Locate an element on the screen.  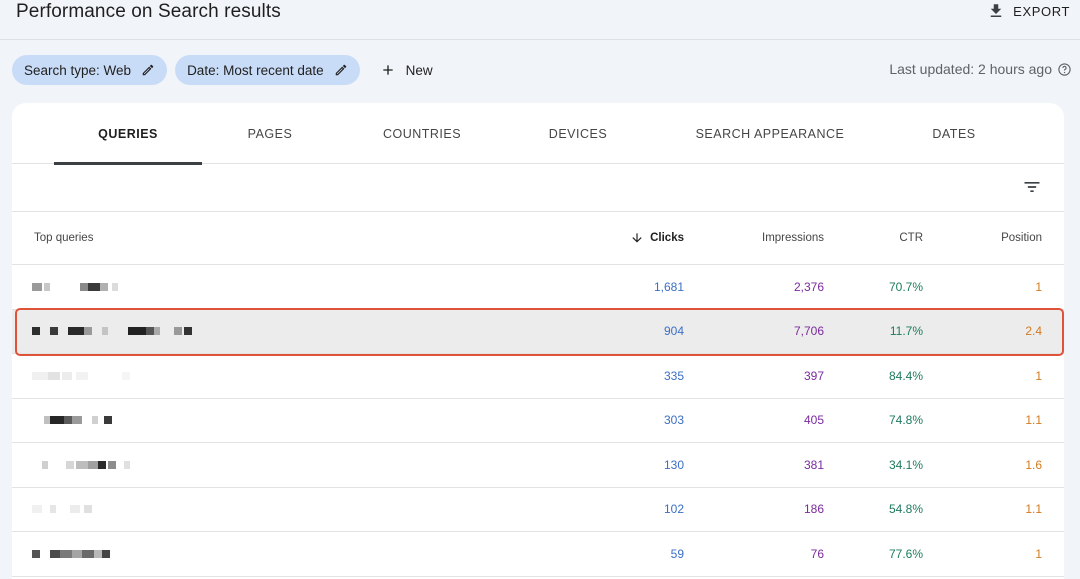
search-type-chip: Search type: Web is located at coordinates (90, 70).